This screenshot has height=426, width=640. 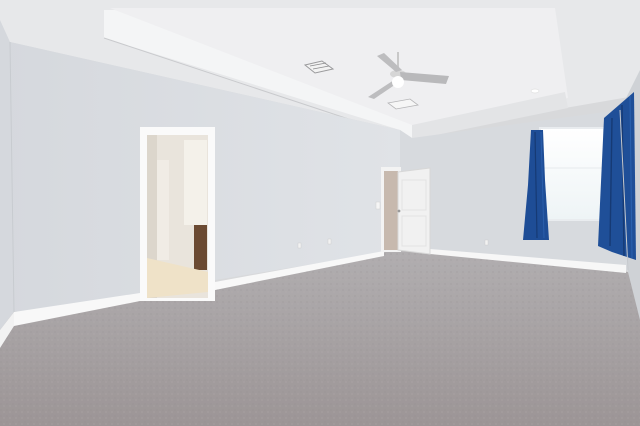 I want to click on light-switch, so click(x=378, y=205).